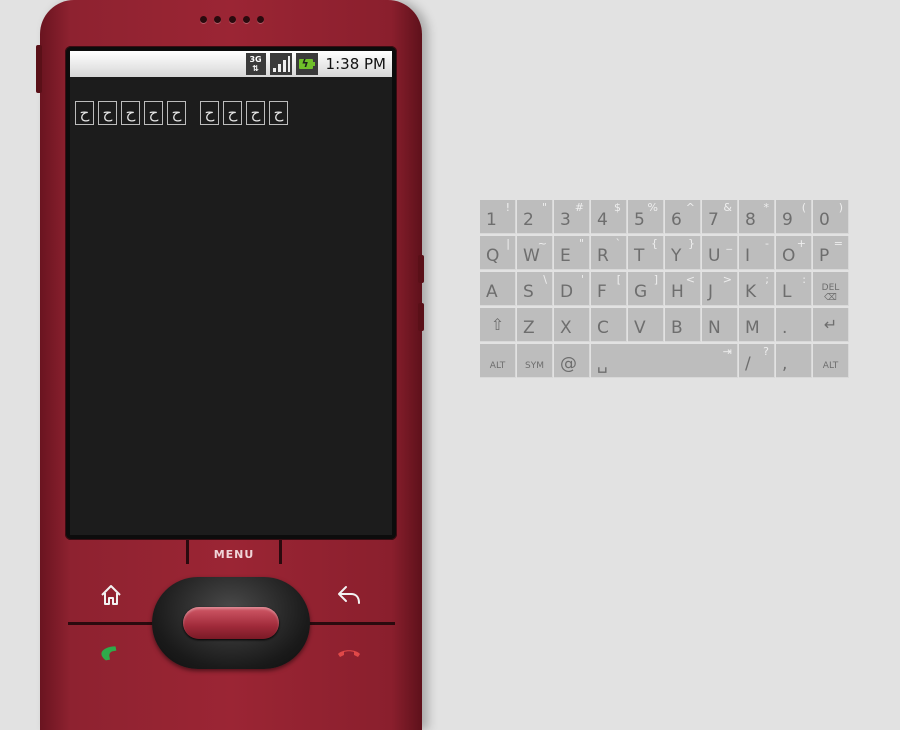  I want to click on key-label: H, so click(677, 292).